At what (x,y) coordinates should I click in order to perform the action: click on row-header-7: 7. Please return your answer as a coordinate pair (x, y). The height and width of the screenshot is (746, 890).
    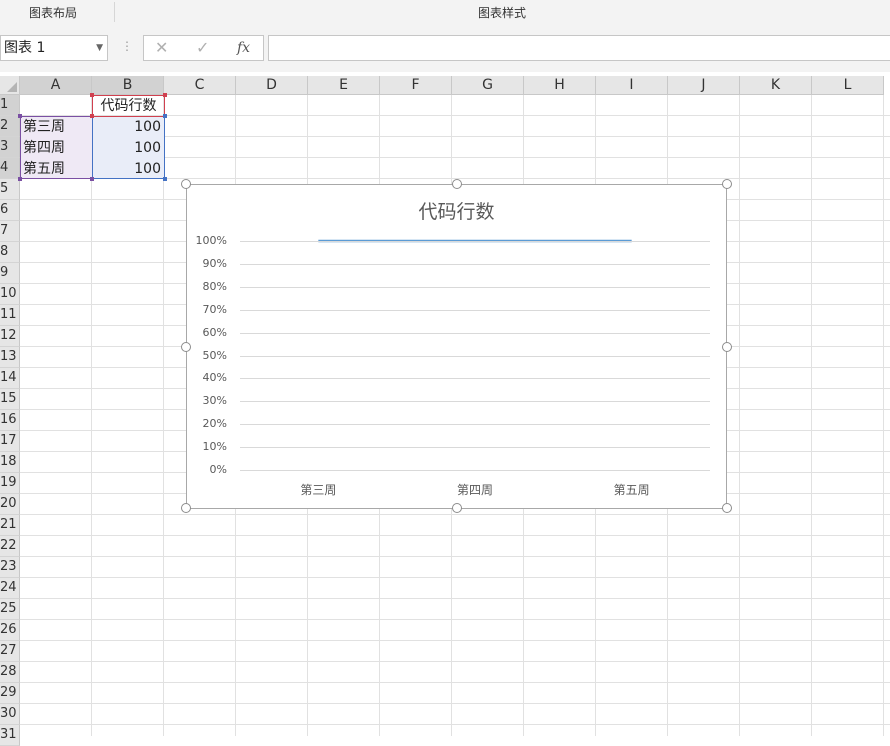
    Looking at the image, I should click on (10, 231).